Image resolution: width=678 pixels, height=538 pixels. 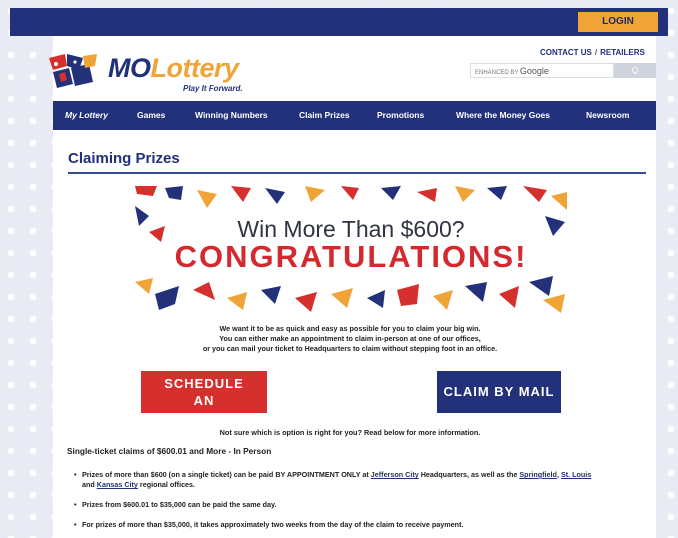 I want to click on login-button: LOGIN, so click(x=618, y=22).